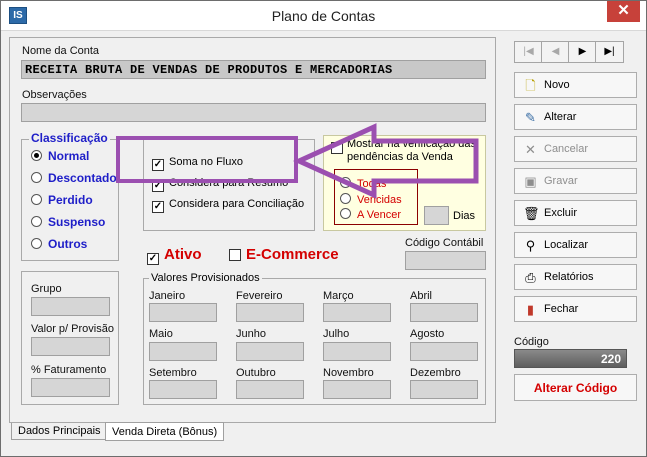 The height and width of the screenshot is (457, 647). What do you see at coordinates (561, 213) in the screenshot?
I see `excluir-label: Excluir` at bounding box center [561, 213].